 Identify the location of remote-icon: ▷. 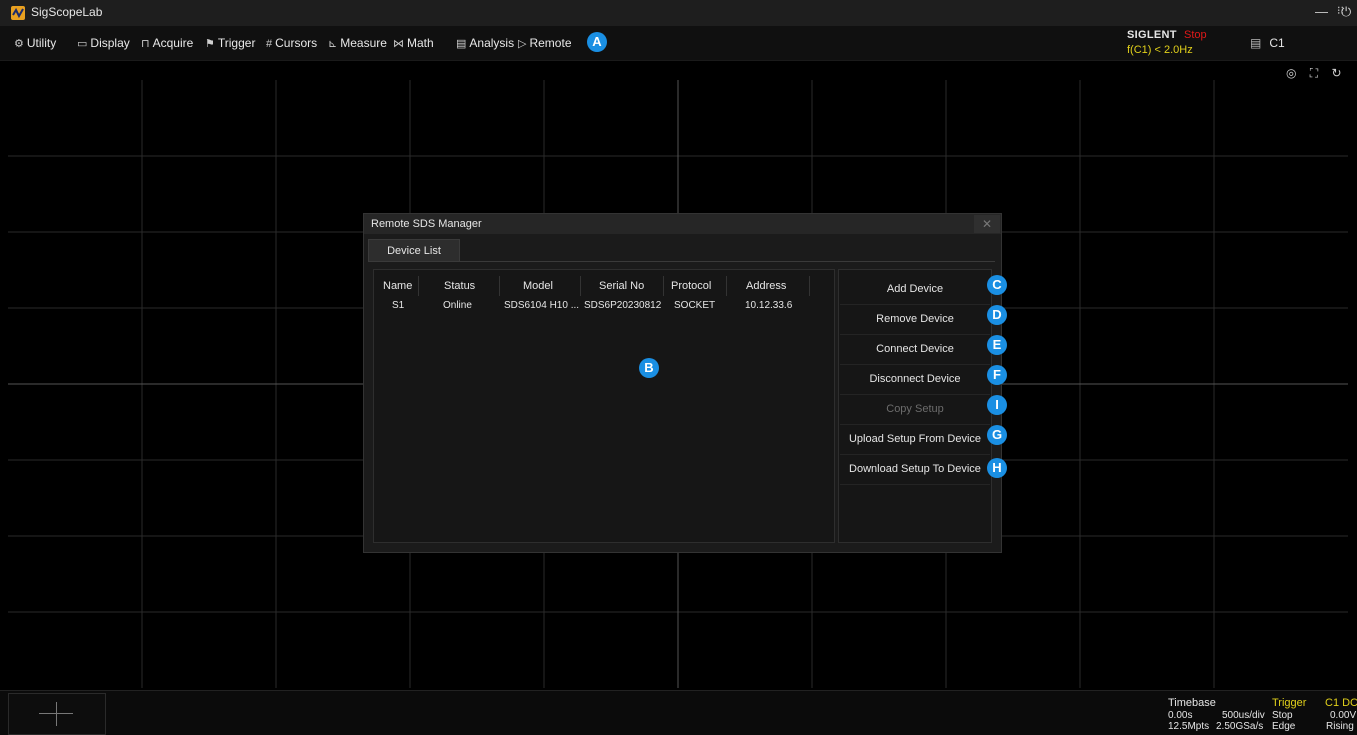
(522, 44).